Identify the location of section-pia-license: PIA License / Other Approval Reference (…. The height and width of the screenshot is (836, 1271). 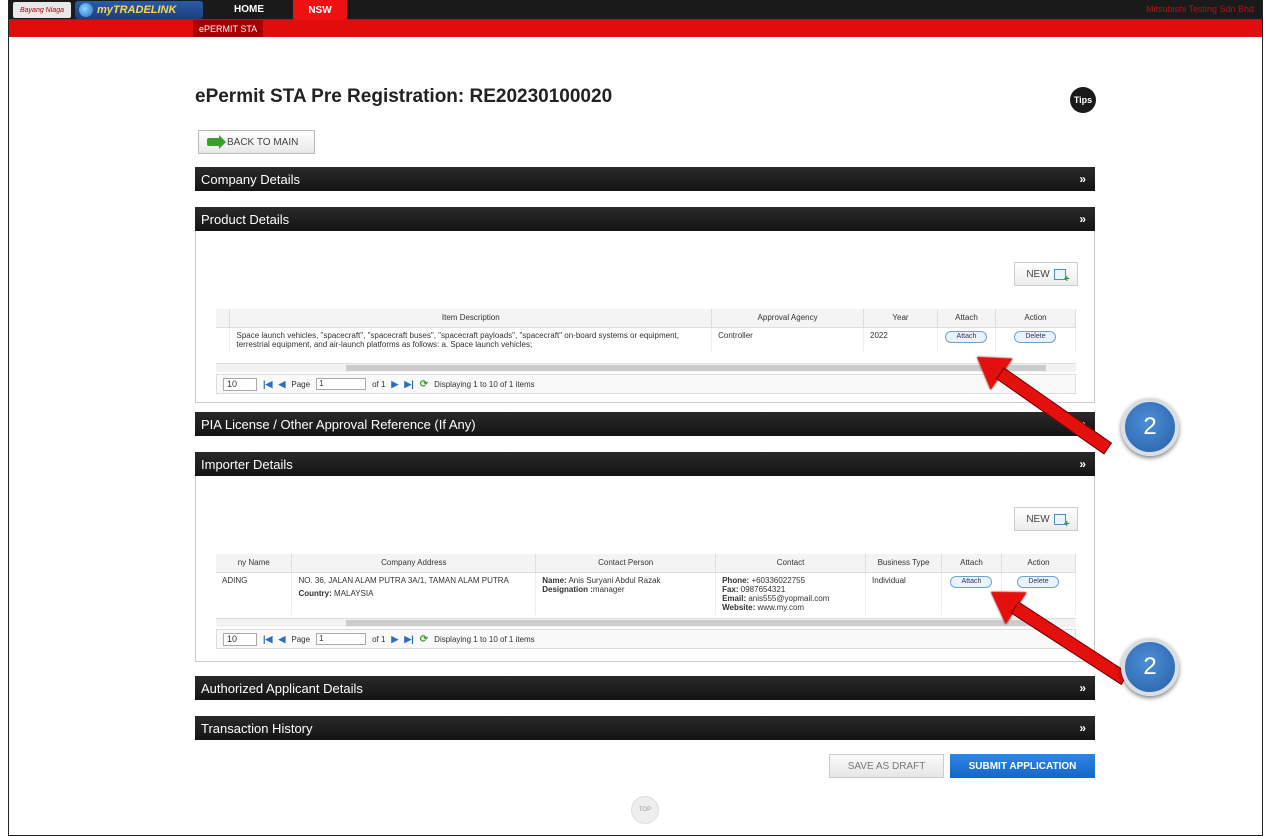
(645, 424).